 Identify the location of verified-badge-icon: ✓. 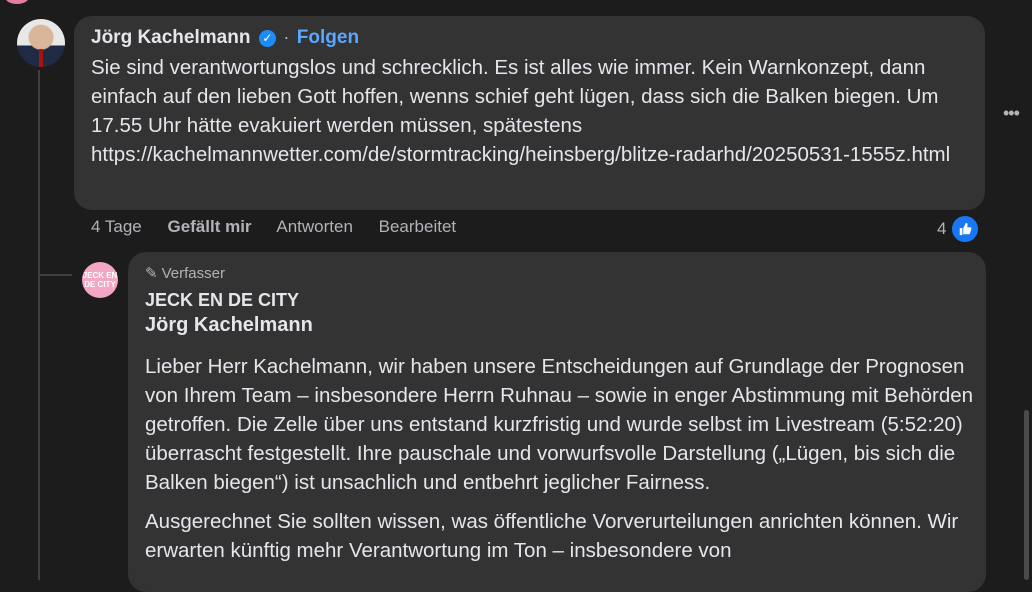
(267, 38).